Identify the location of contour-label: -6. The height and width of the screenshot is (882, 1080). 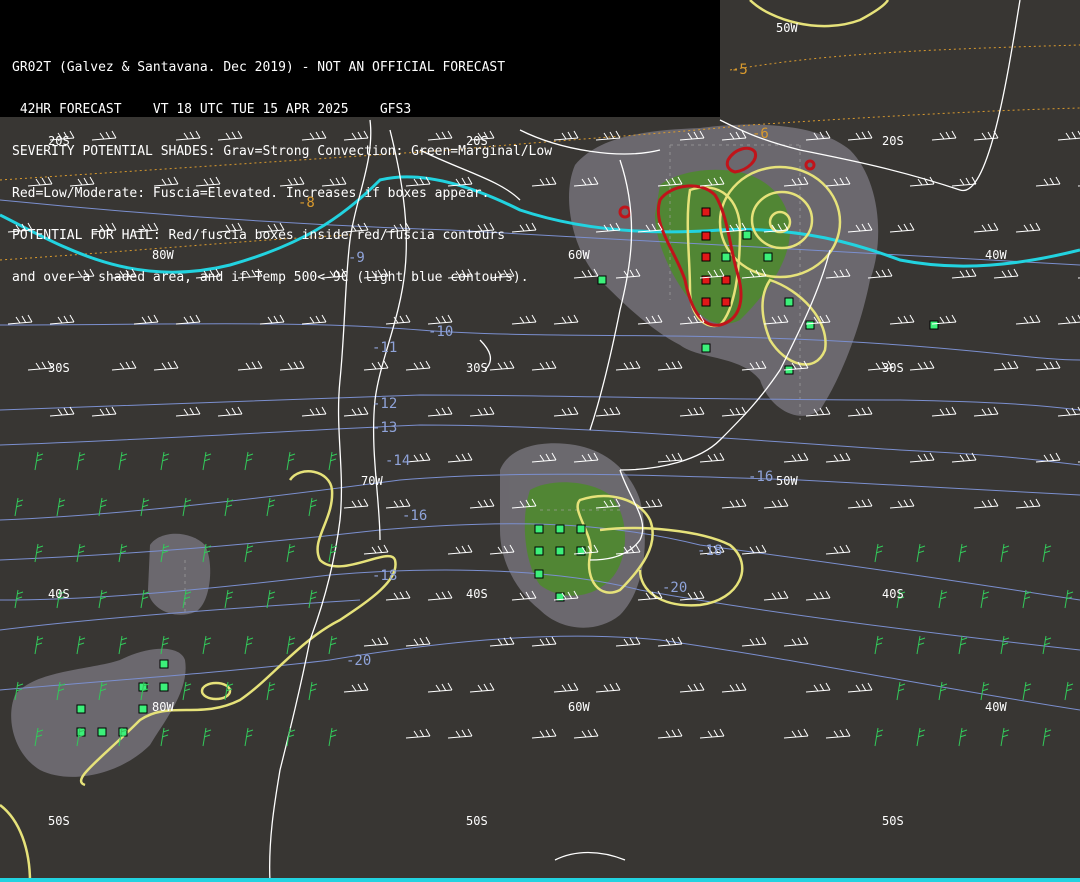
(760, 134).